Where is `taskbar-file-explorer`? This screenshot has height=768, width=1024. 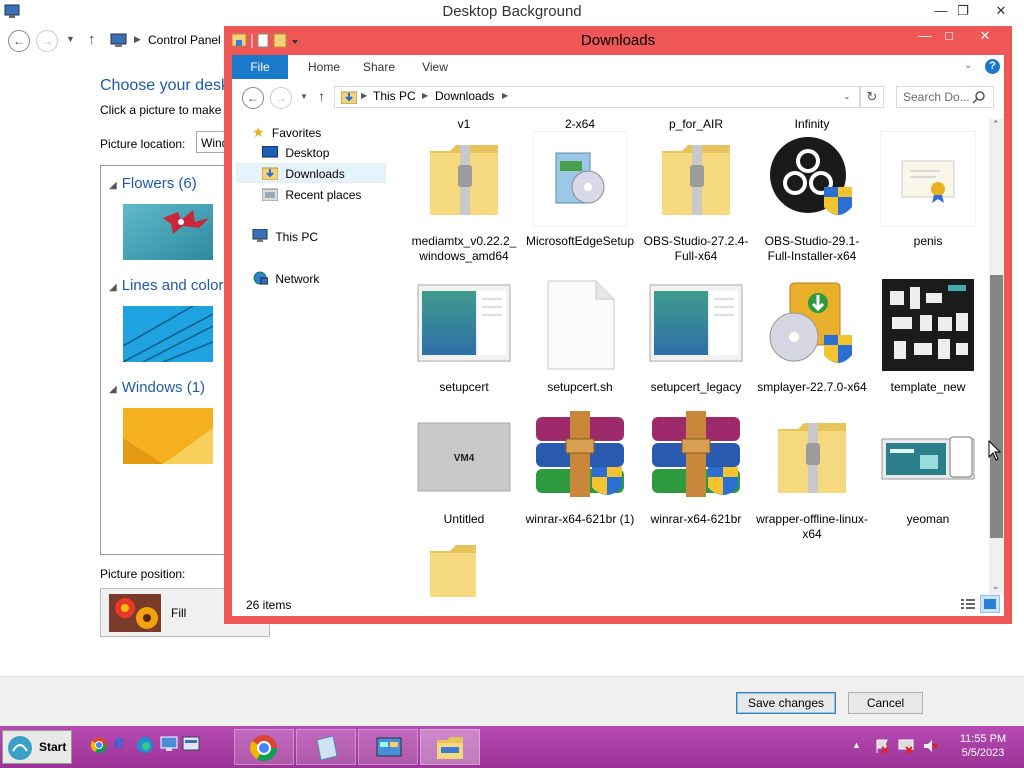
taskbar-file-explorer is located at coordinates (450, 747).